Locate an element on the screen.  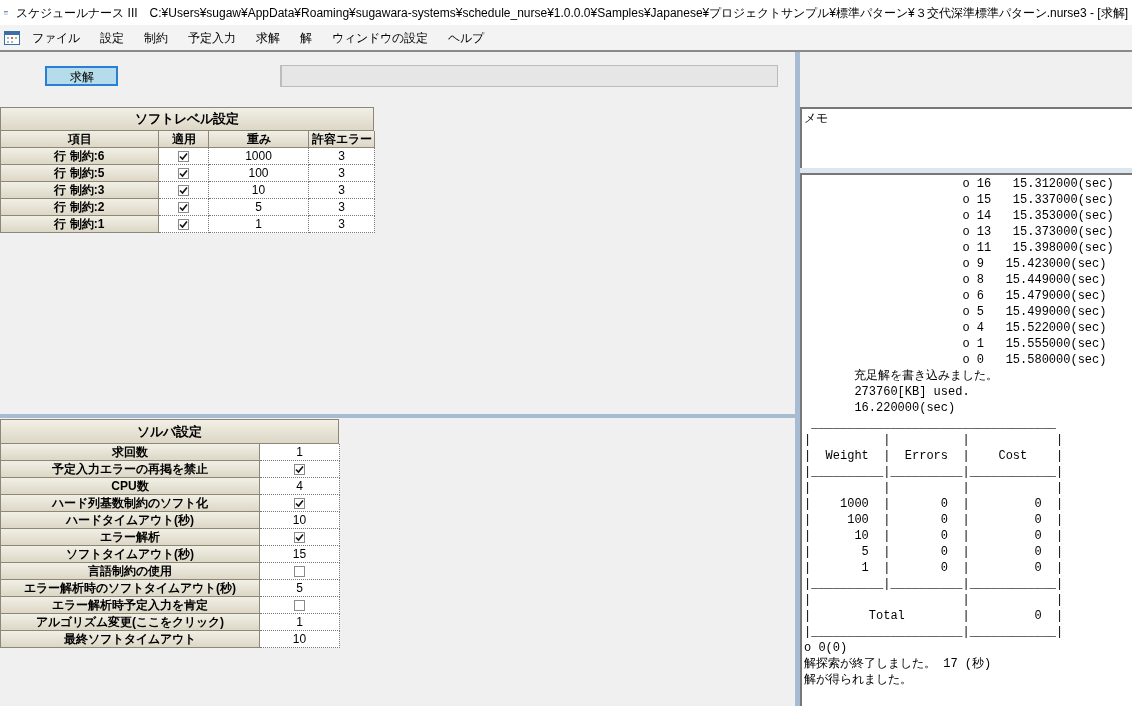
menu-item: 求解 is located at coordinates (268, 37).